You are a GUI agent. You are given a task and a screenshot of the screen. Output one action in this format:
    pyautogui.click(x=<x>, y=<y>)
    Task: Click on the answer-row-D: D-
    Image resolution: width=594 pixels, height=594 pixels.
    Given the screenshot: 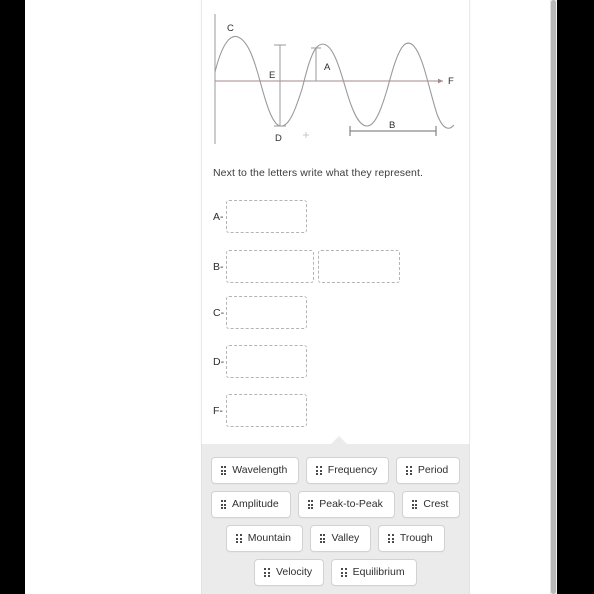 What is the action you would take?
    pyautogui.click(x=260, y=361)
    